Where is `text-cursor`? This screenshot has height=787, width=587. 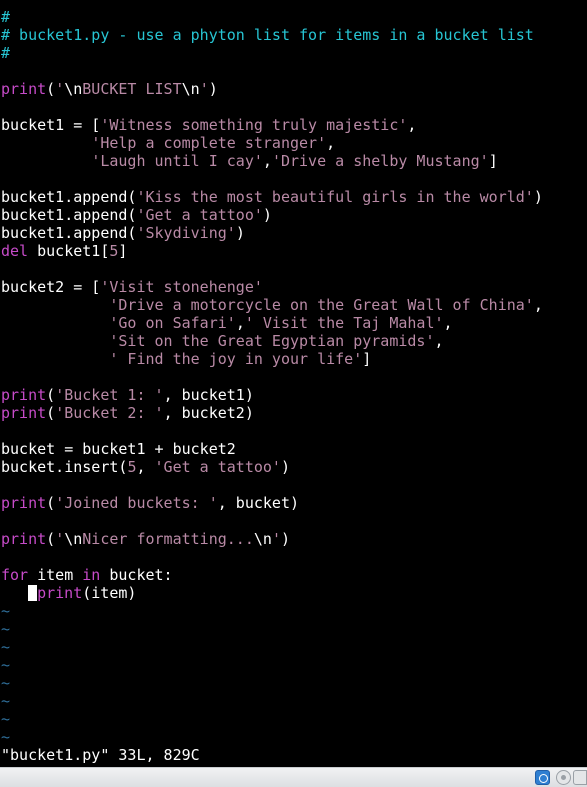 text-cursor is located at coordinates (33, 593).